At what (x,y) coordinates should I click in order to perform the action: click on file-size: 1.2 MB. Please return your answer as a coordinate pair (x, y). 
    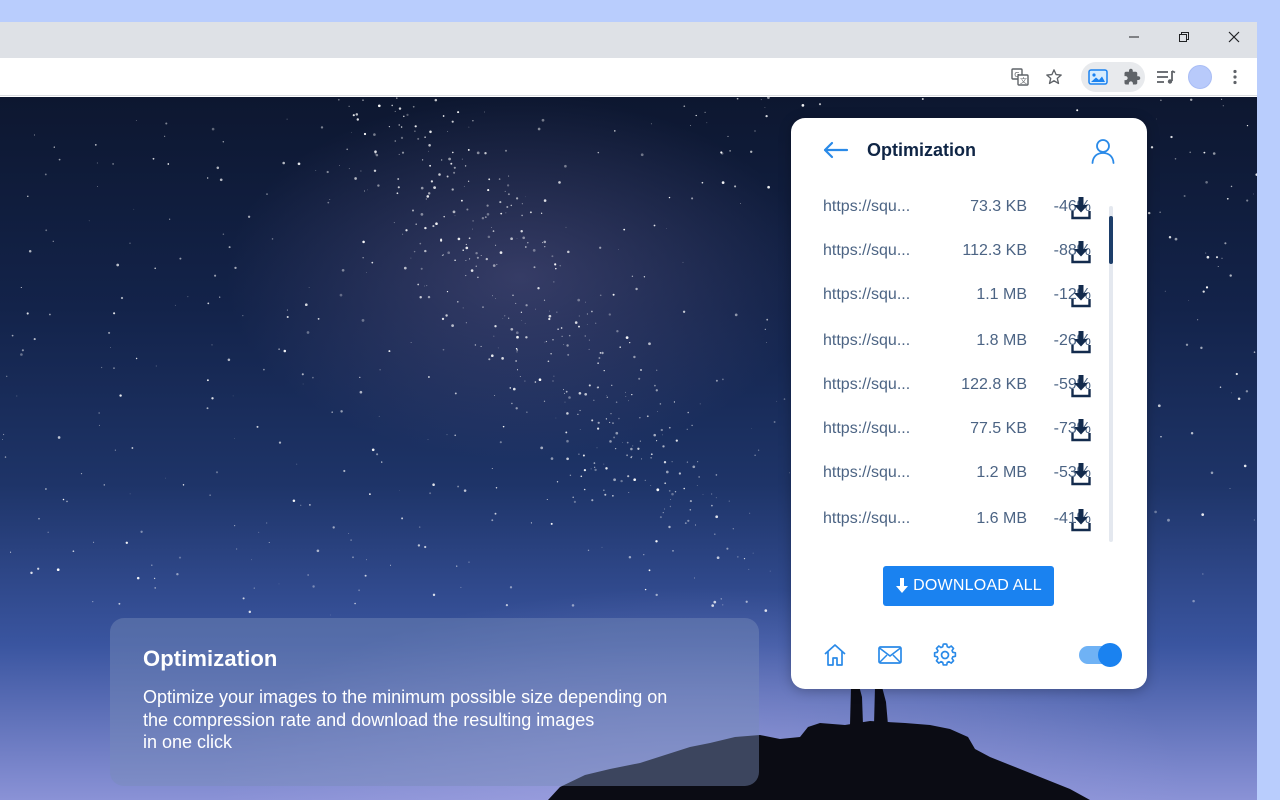
    Looking at the image, I should click on (1001, 472).